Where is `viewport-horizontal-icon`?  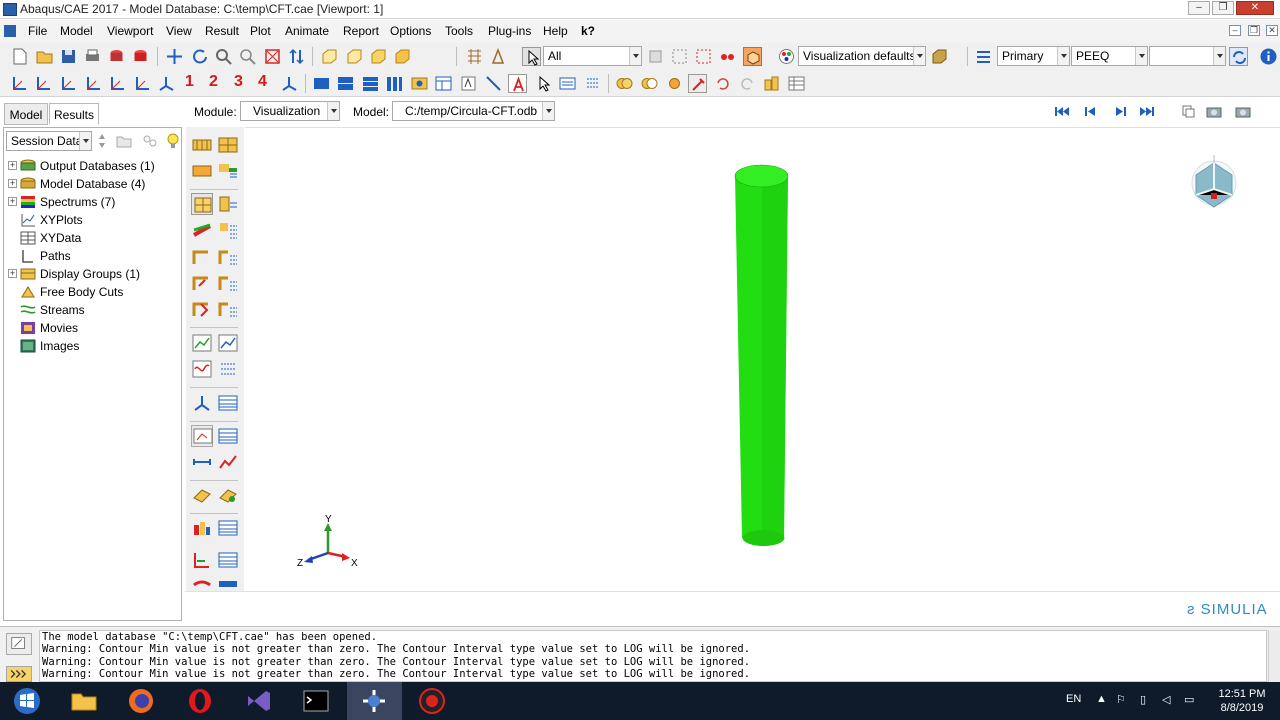
viewport-horizontal-icon is located at coordinates (370, 83).